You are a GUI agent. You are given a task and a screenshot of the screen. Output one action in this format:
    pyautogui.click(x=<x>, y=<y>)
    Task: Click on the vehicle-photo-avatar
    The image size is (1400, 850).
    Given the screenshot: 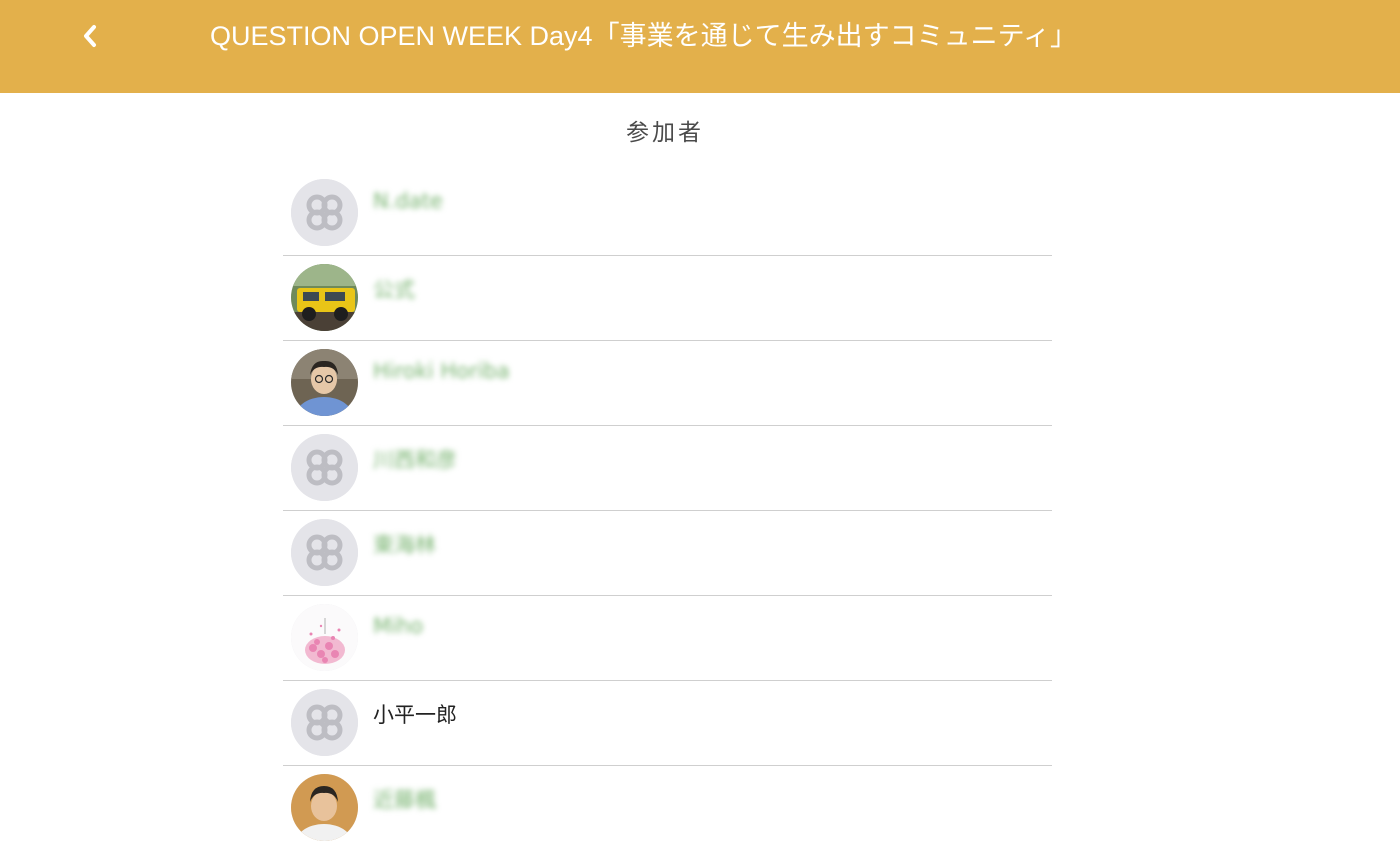 What is the action you would take?
    pyautogui.click(x=324, y=297)
    